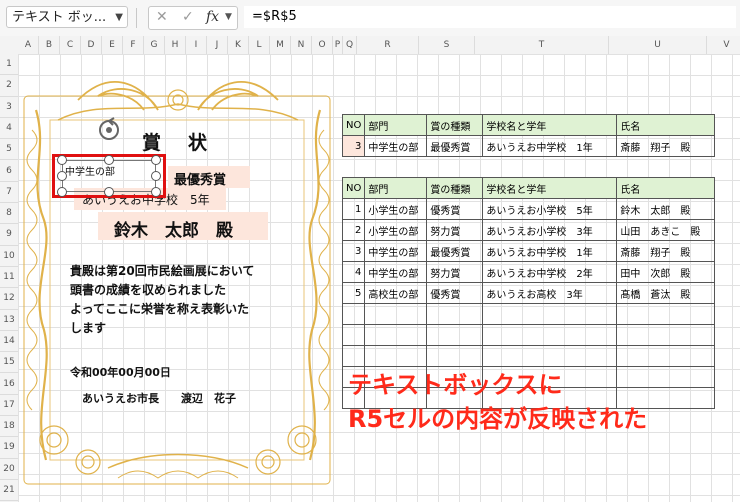 The image size is (740, 502). I want to click on table-cell: 3, so click(353, 251).